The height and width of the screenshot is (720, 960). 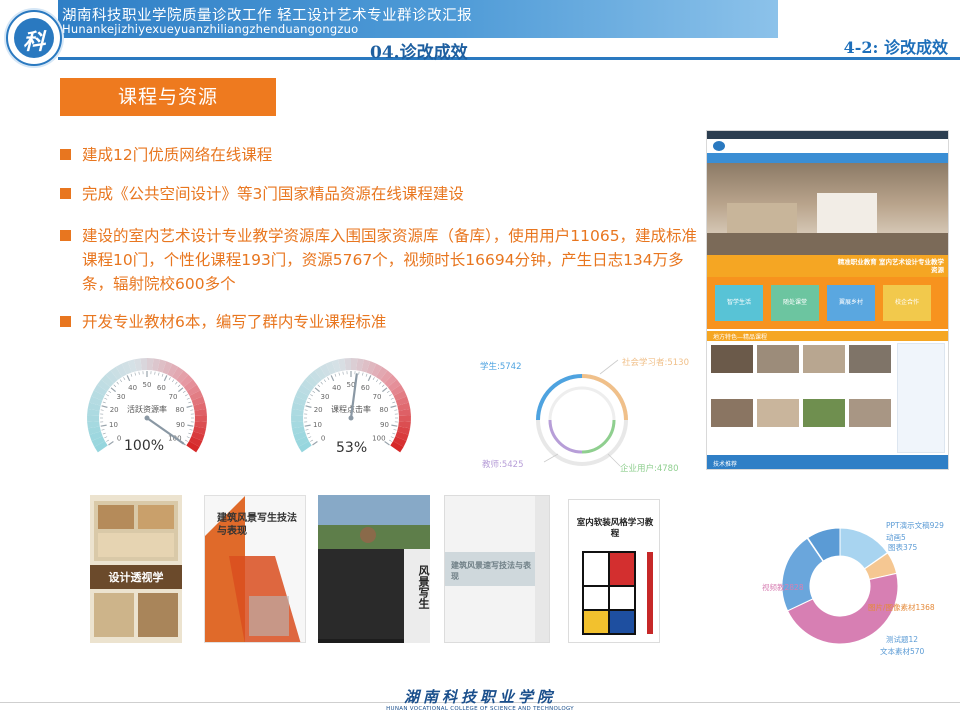 What do you see at coordinates (739, 303) in the screenshot?
I see `site-tile: 智学生活` at bounding box center [739, 303].